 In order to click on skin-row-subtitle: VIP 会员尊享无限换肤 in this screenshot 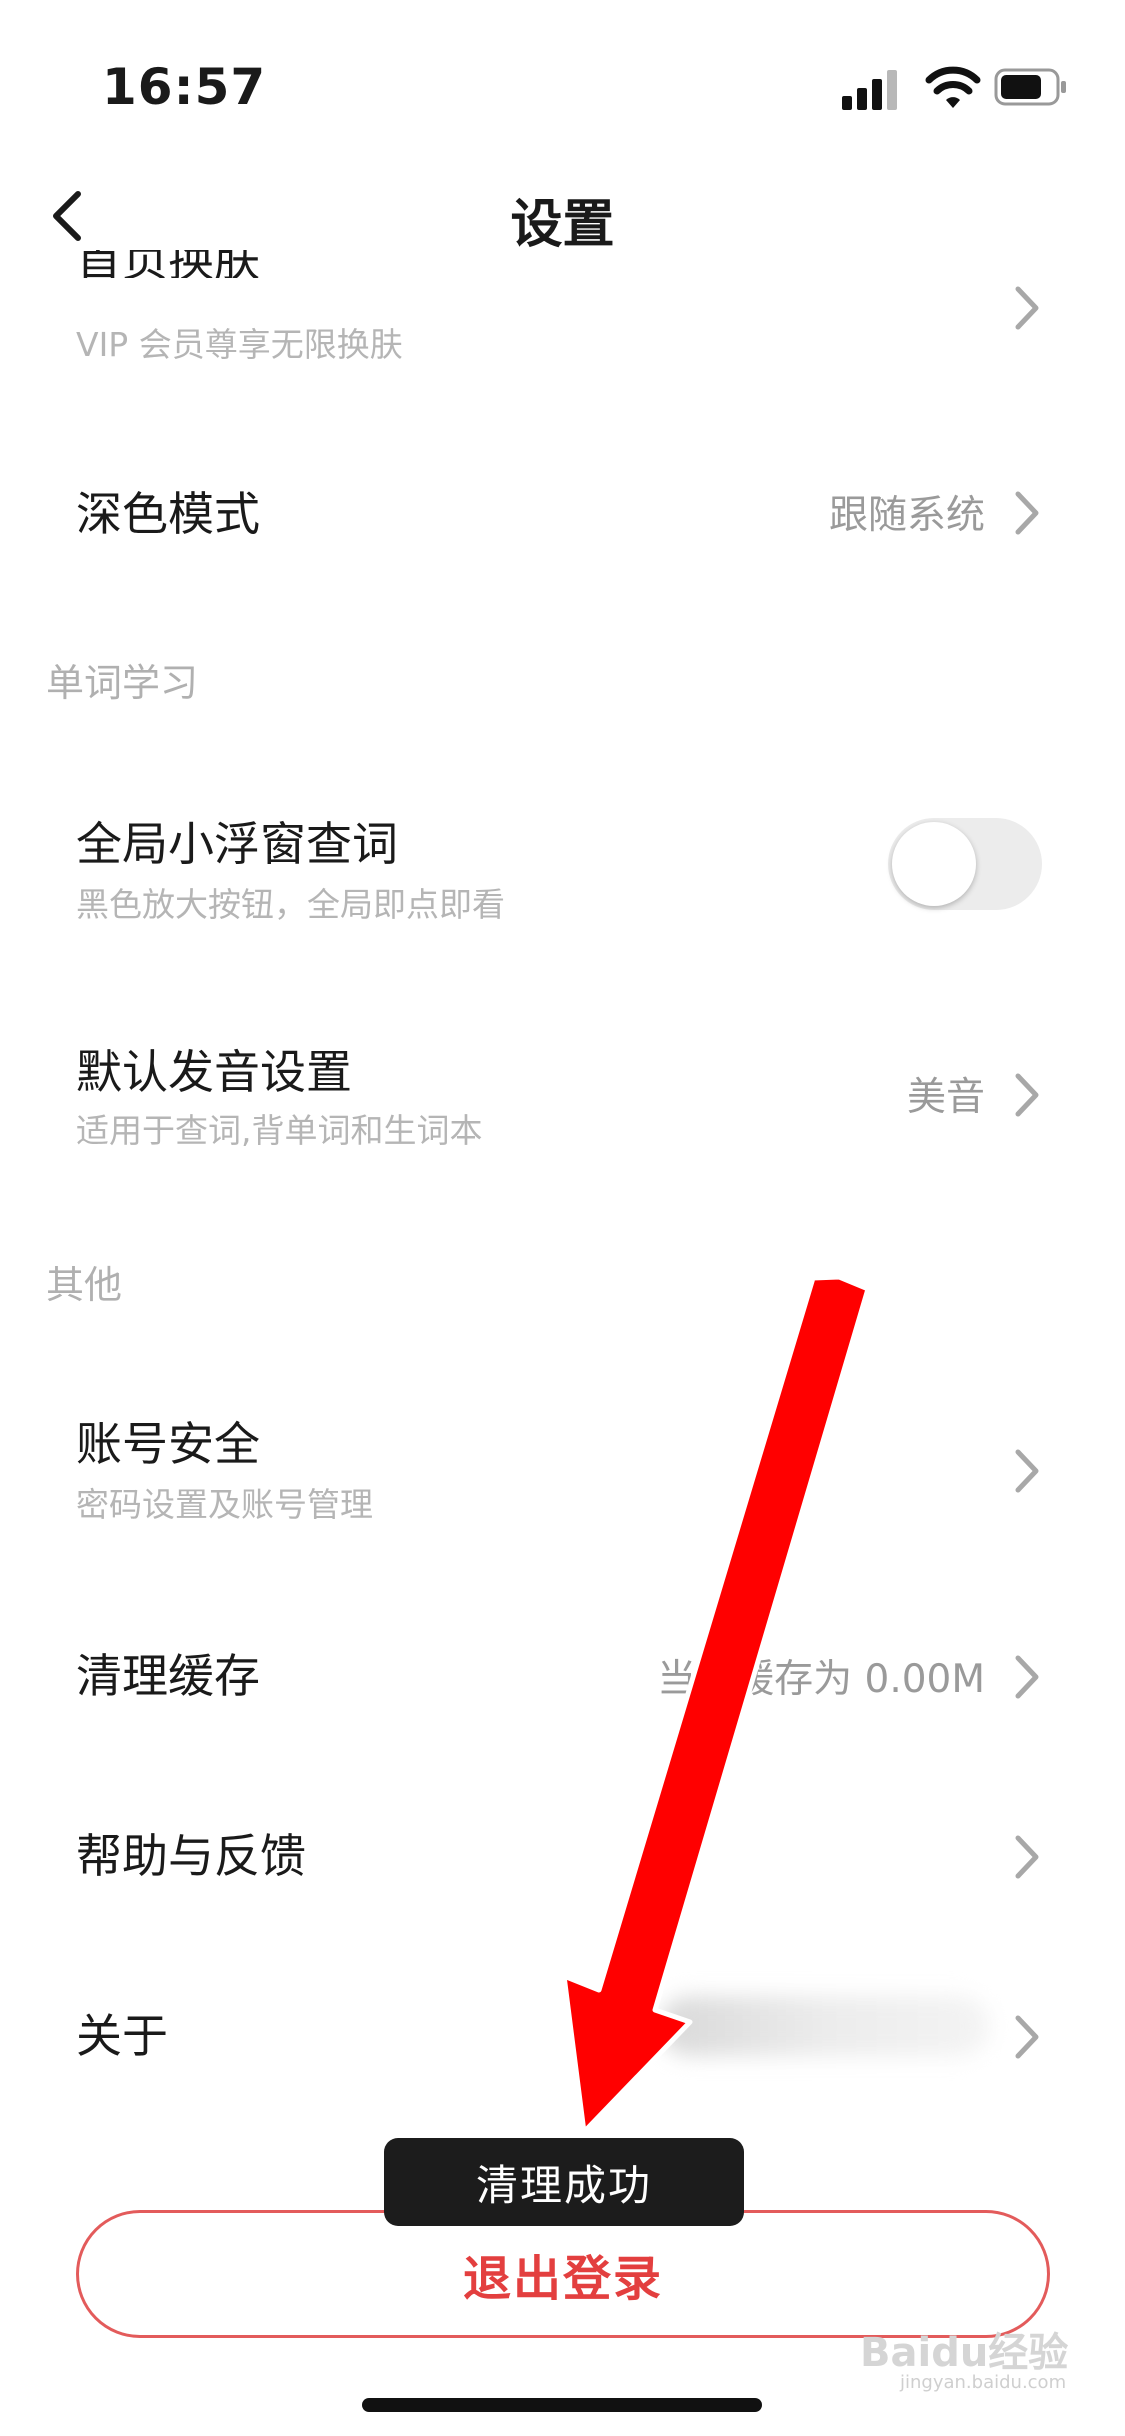, I will do `click(239, 344)`.